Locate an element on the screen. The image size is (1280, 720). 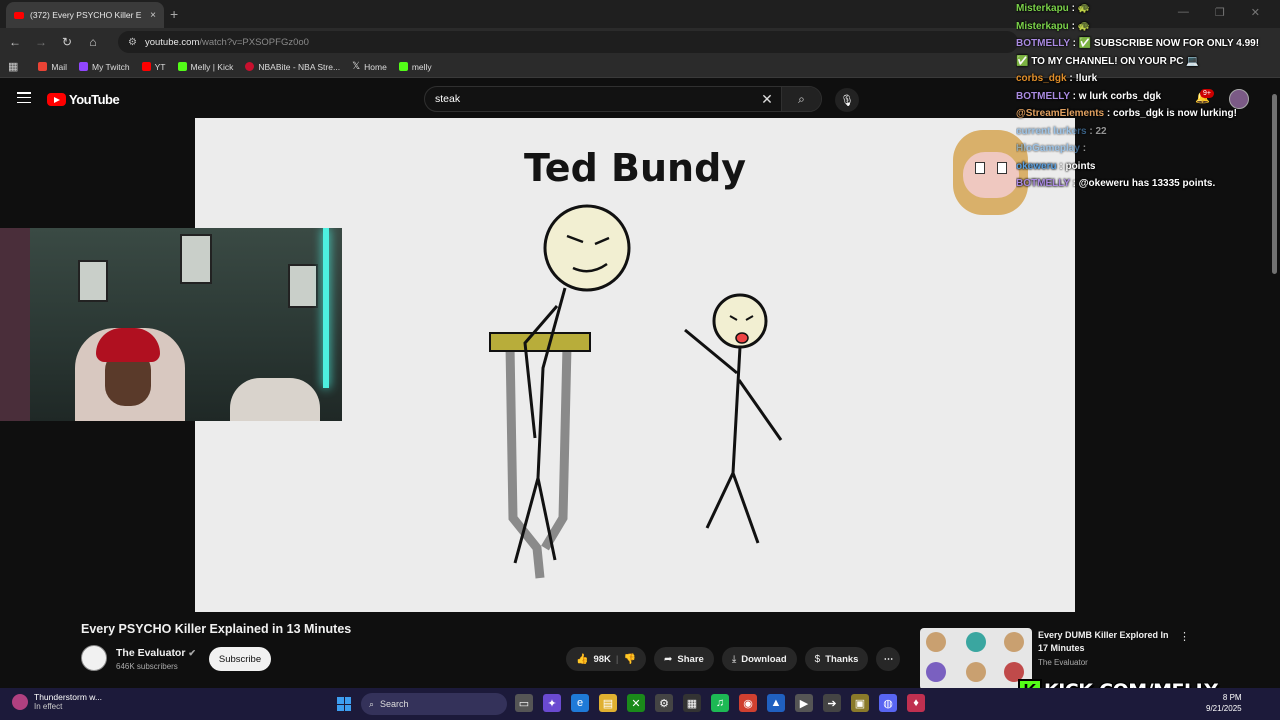
tab-title: (372) Every PSYCHO Killer E is located at coordinates (86, 15).